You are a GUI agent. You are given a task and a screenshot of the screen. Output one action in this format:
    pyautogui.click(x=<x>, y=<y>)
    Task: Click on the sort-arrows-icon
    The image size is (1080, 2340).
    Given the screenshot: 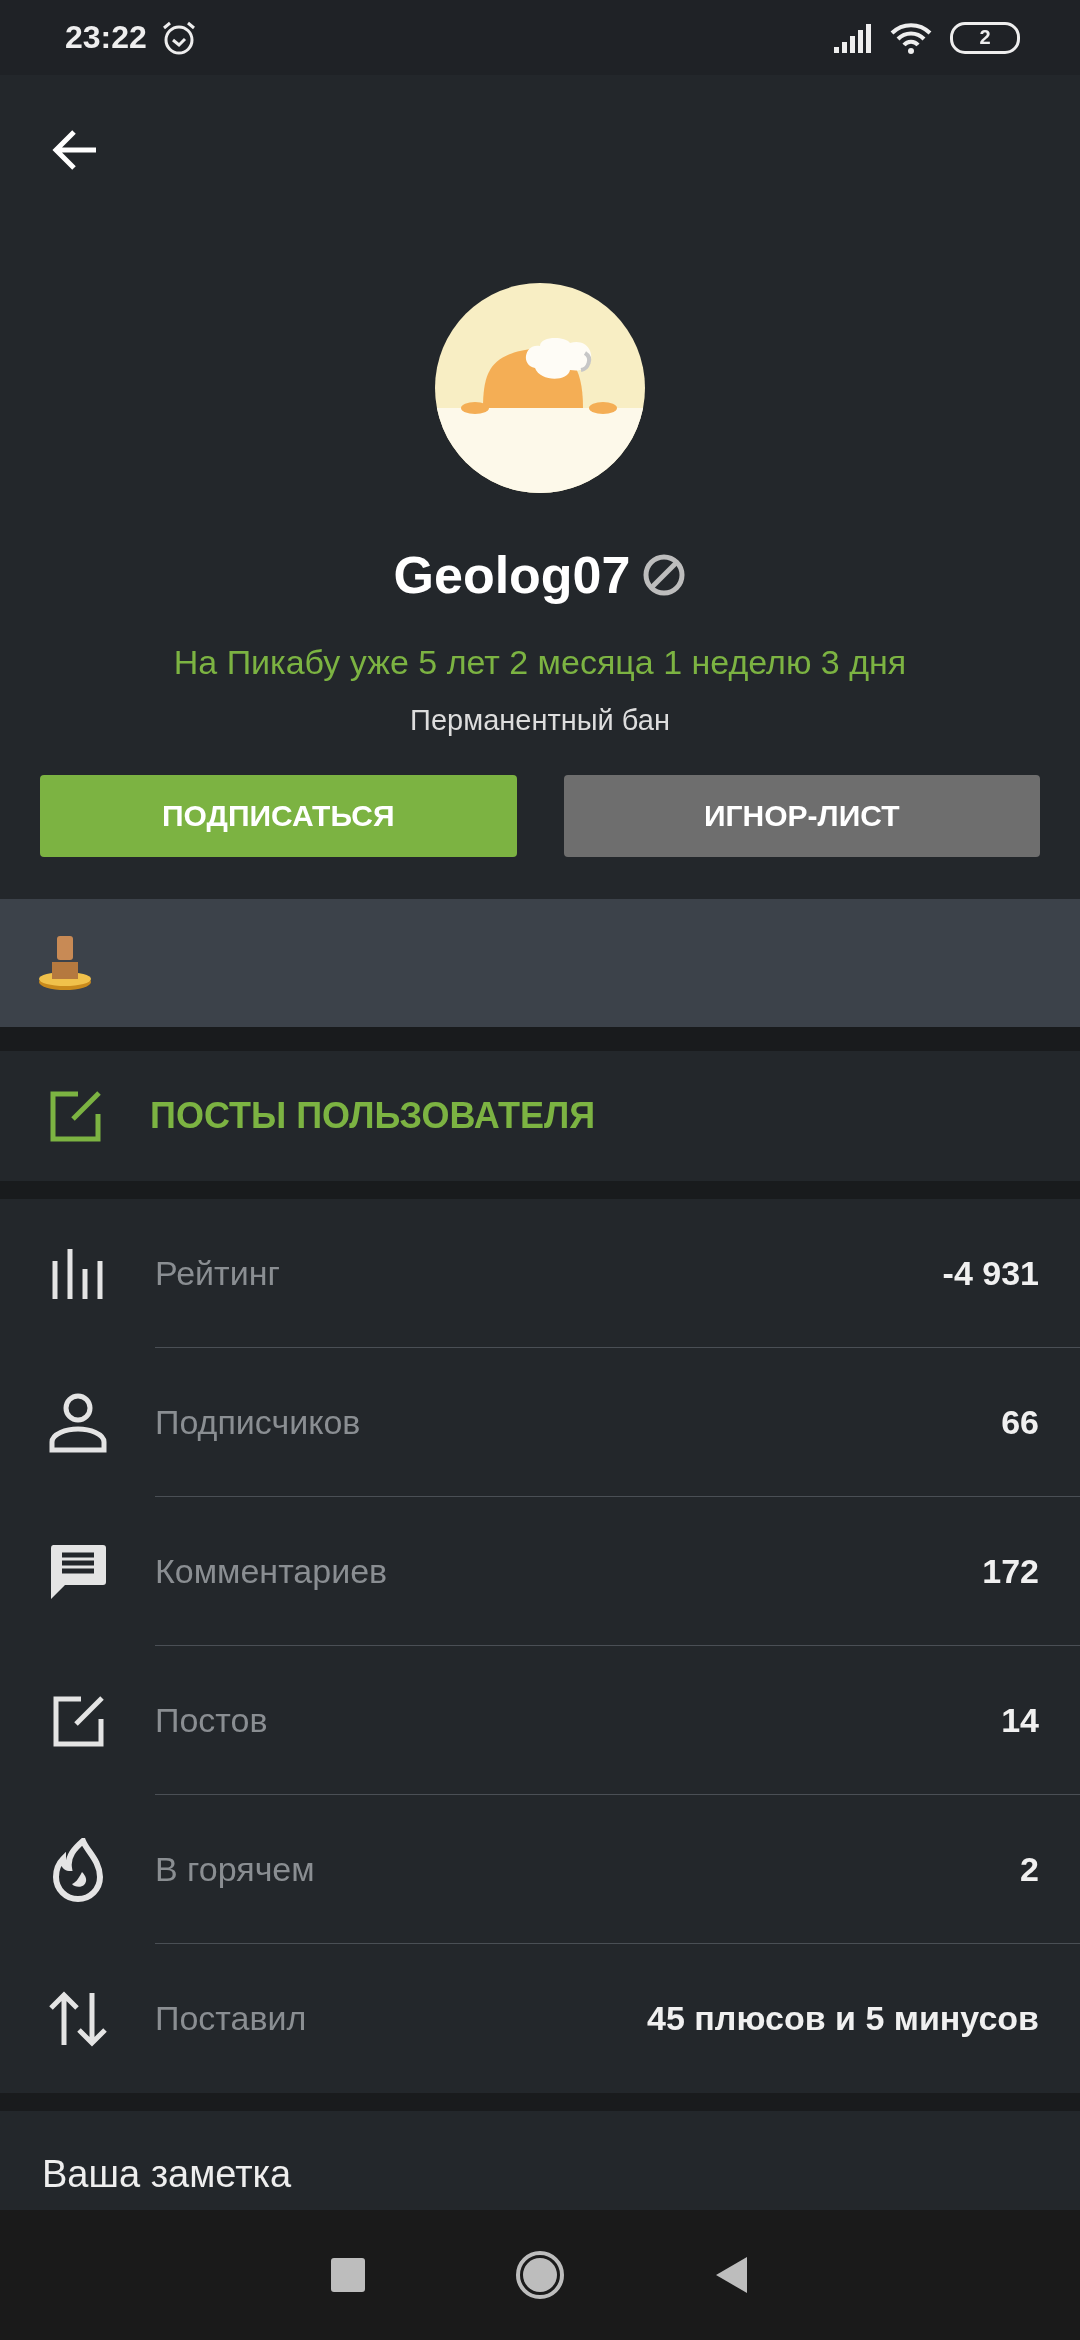 What is the action you would take?
    pyautogui.click(x=77, y=2018)
    